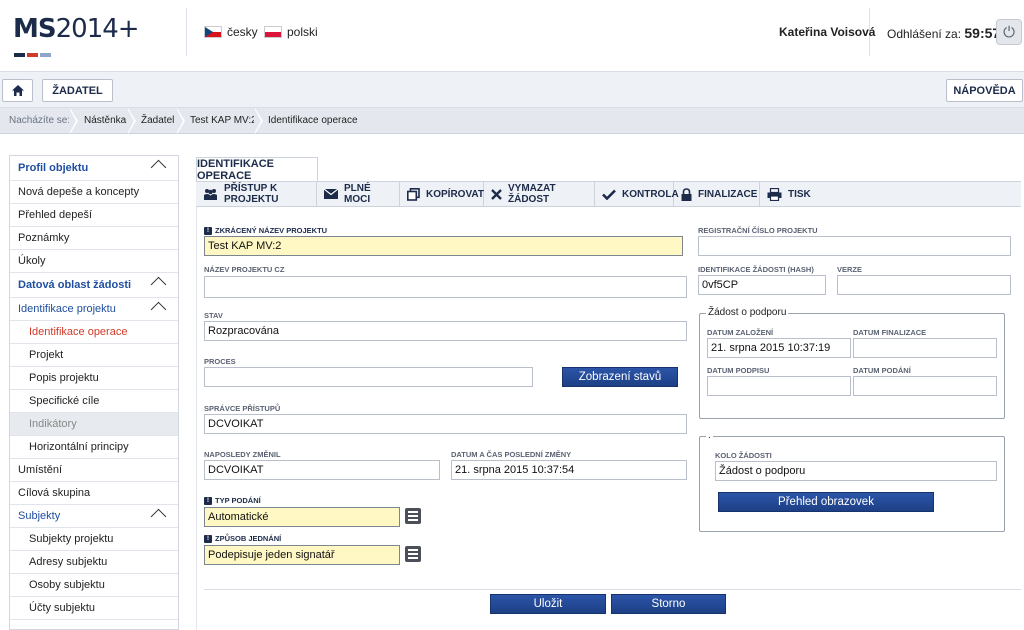  I want to click on access-label: PŘÍSTUP K PROJEKTU, so click(251, 194).